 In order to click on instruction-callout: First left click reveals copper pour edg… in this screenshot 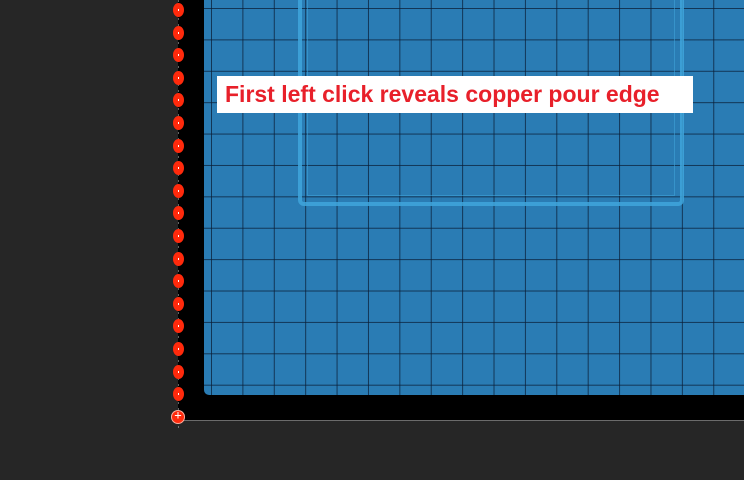, I will do `click(455, 94)`.